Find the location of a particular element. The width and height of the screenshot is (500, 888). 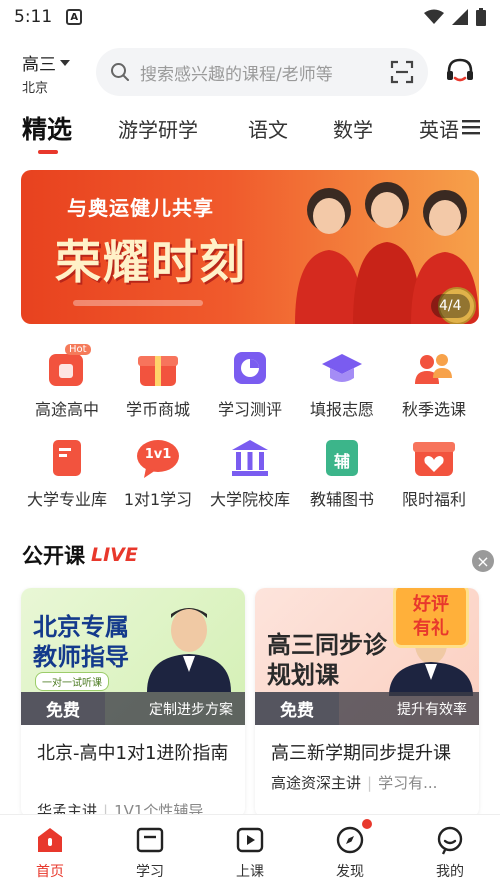

signal-icon is located at coordinates (460, 17).